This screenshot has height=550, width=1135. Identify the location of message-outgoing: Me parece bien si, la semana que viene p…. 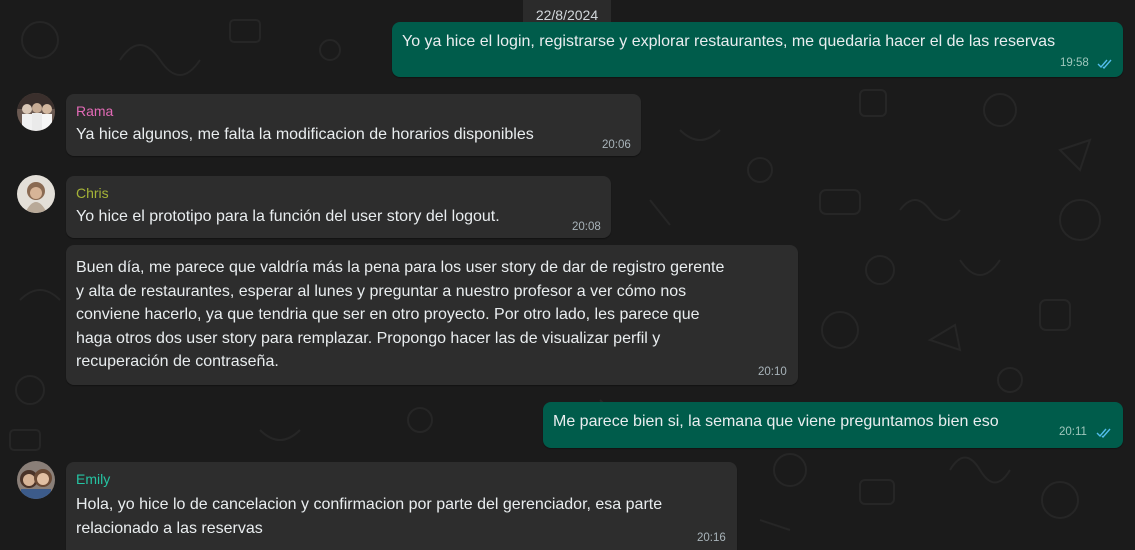
(833, 425).